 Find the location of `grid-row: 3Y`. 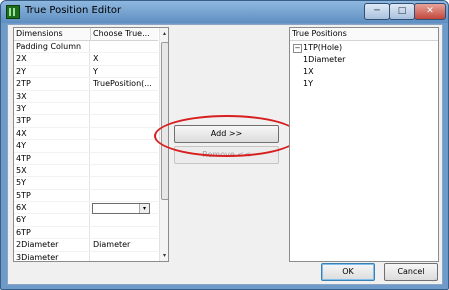

grid-row: 3Y is located at coordinates (86, 109).